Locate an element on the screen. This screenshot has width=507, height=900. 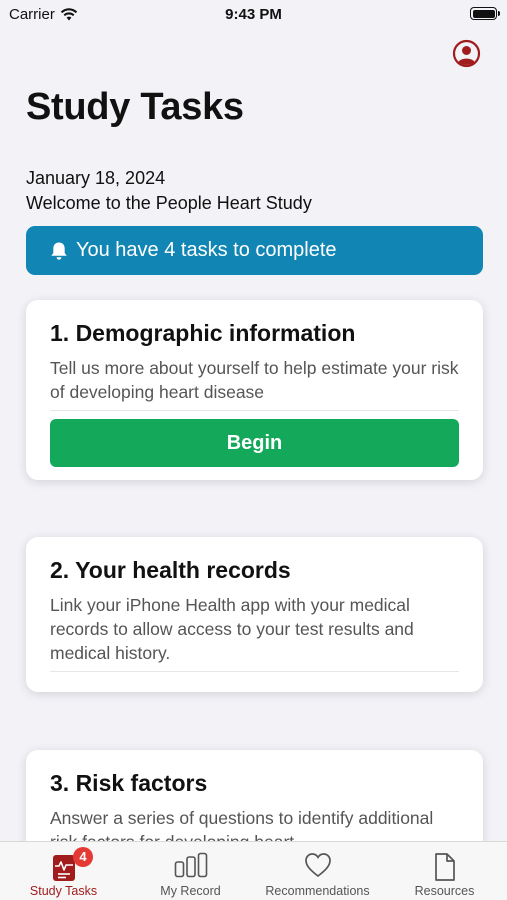
task-title: 1. Demographic information is located at coordinates (203, 333).